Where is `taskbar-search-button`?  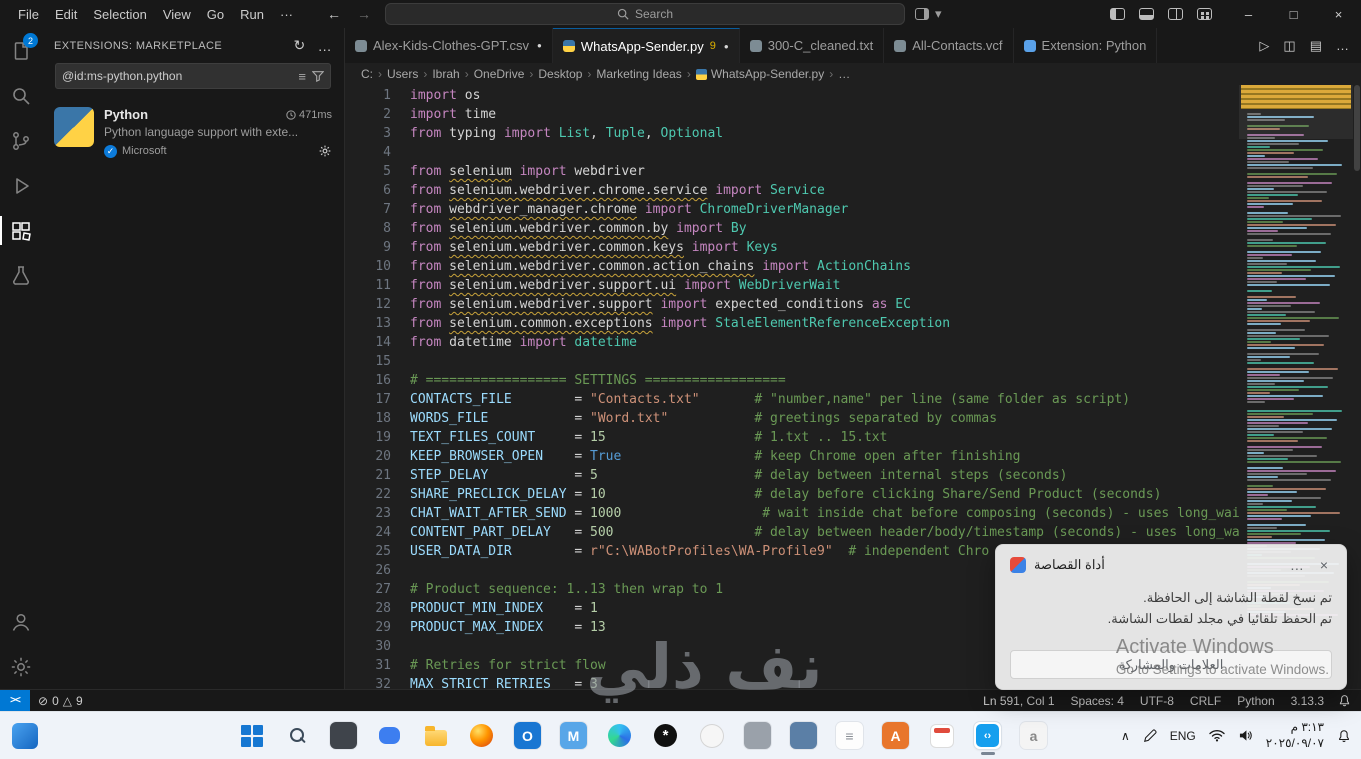
taskbar-search-button is located at coordinates (297, 735).